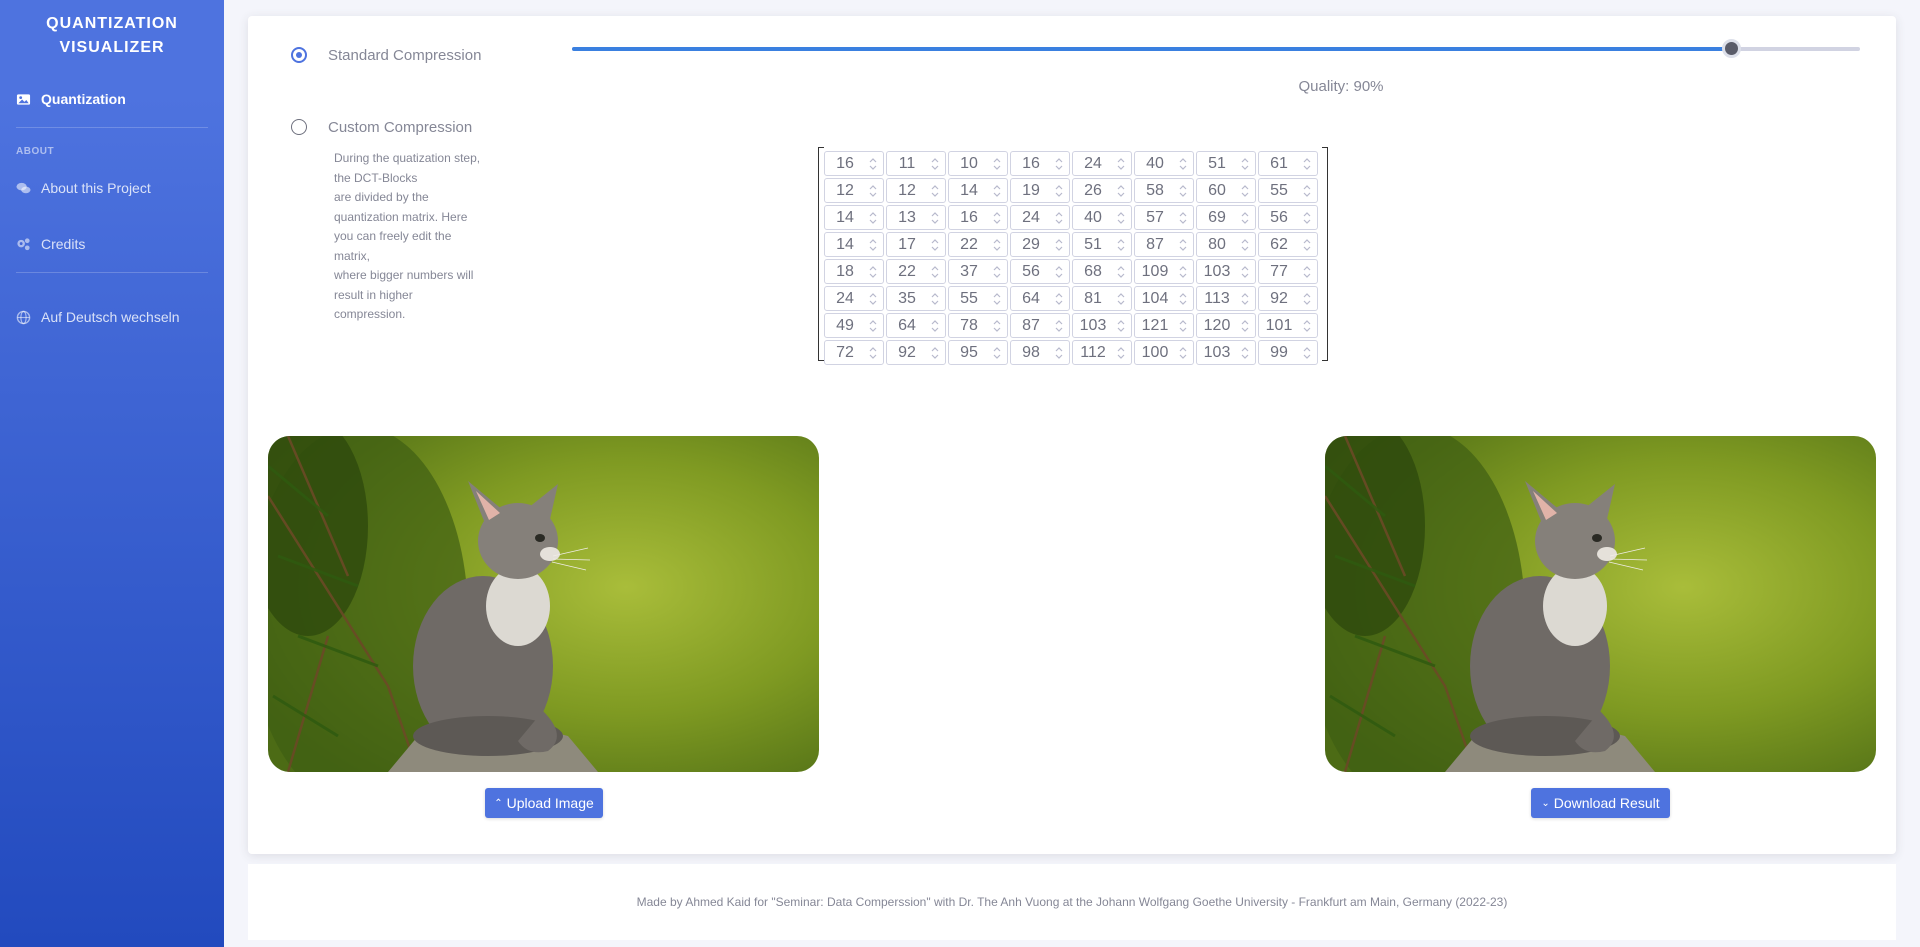 The image size is (1920, 947). Describe the element at coordinates (544, 803) in the screenshot. I see `upload-image-button: ⌃ Upload Image` at that location.